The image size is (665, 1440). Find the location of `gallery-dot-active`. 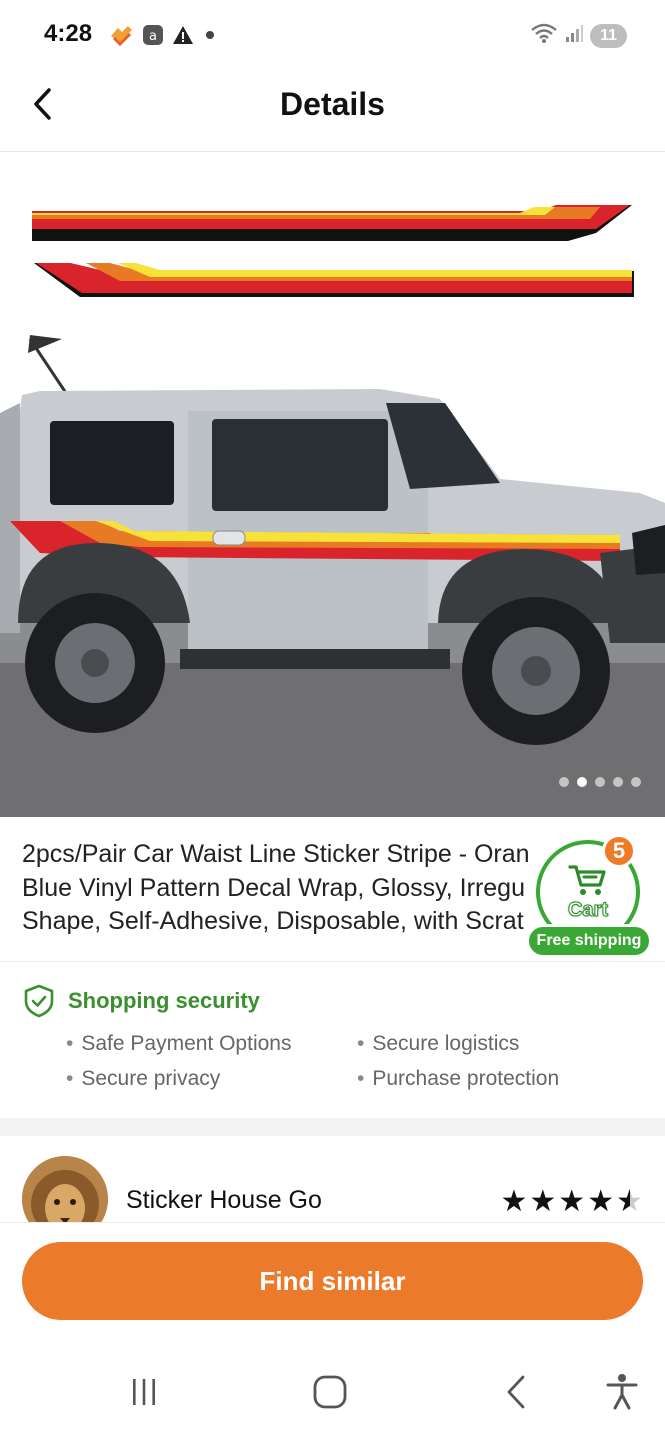

gallery-dot-active is located at coordinates (582, 782).